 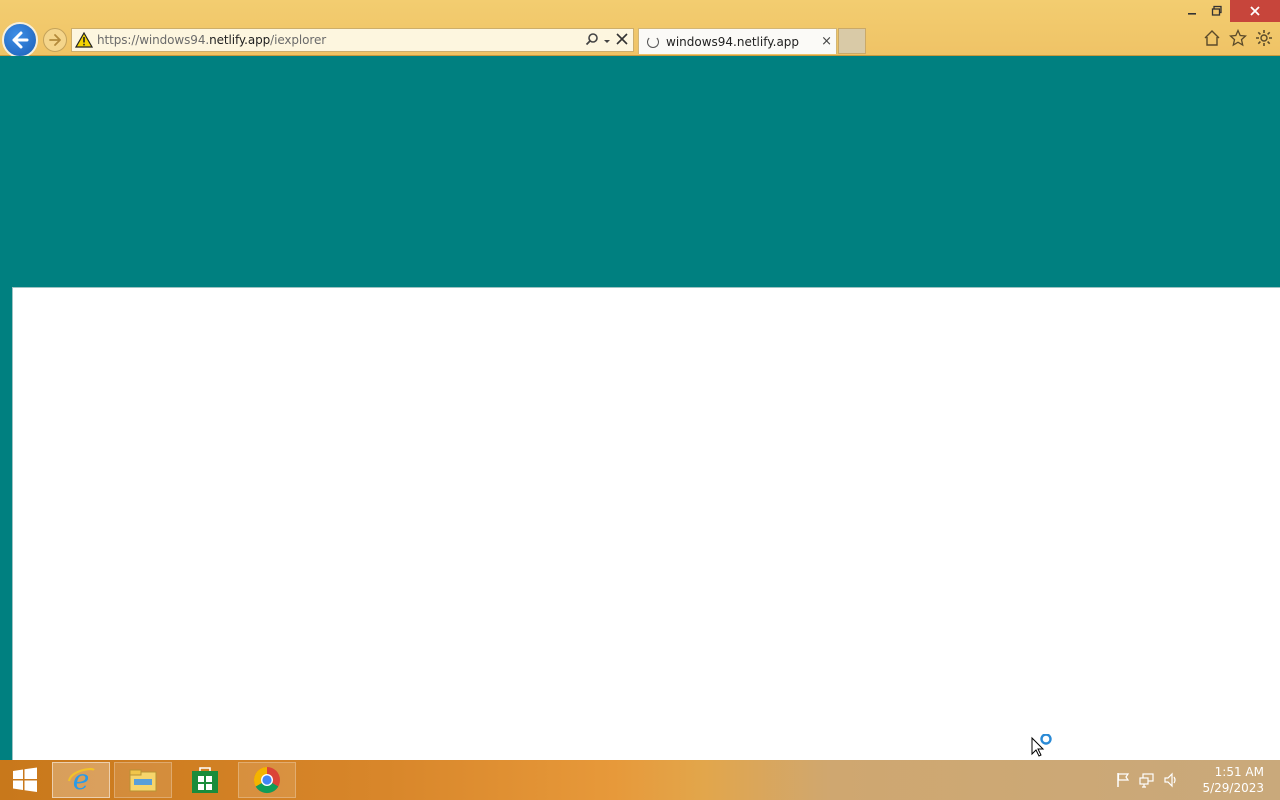 What do you see at coordinates (1212, 38) in the screenshot?
I see `home-icon` at bounding box center [1212, 38].